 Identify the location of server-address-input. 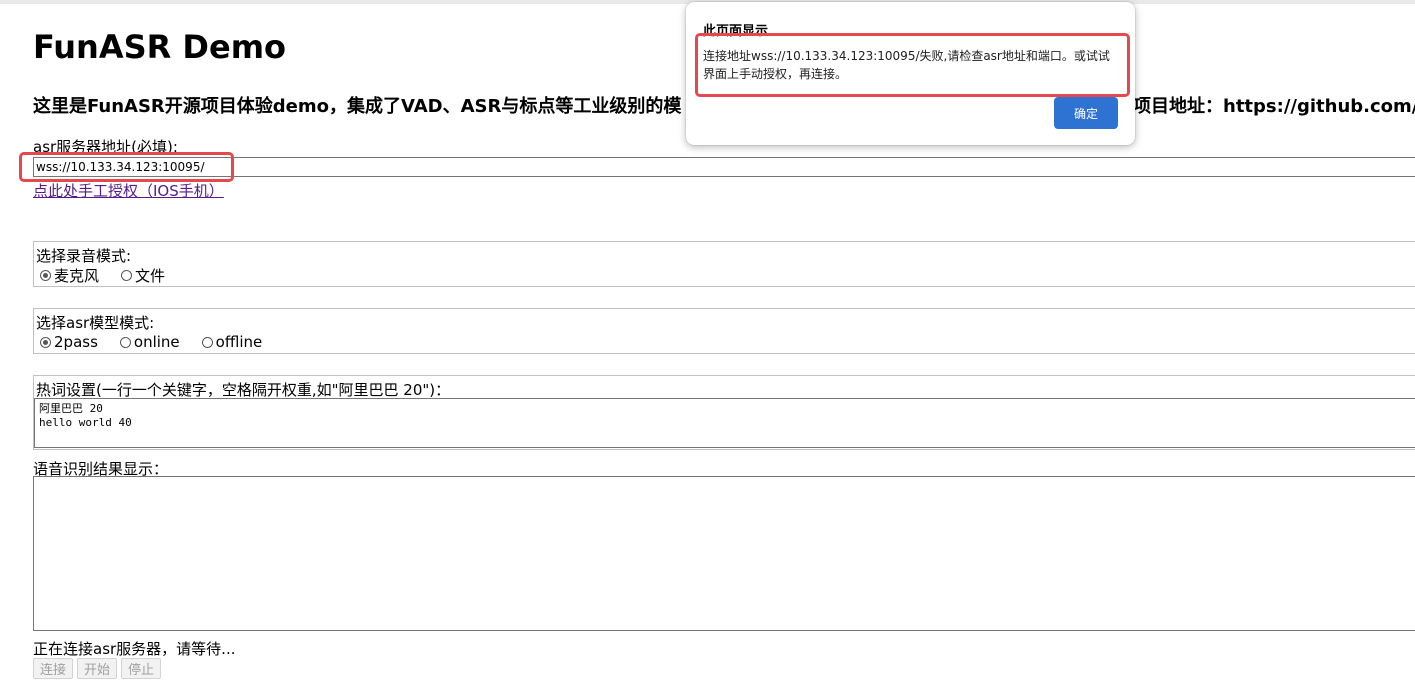
(724, 167).